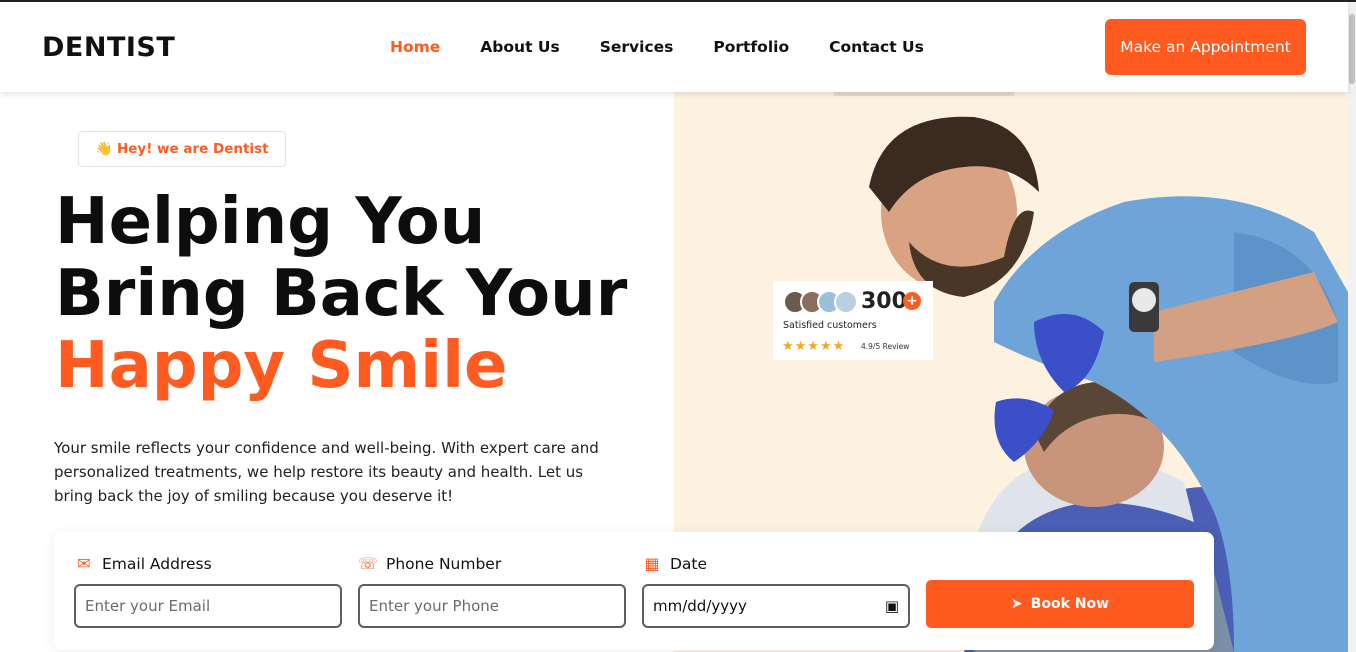 This screenshot has height=652, width=1356. Describe the element at coordinates (157, 563) in the screenshot. I see `email-label-text: Email Address` at that location.